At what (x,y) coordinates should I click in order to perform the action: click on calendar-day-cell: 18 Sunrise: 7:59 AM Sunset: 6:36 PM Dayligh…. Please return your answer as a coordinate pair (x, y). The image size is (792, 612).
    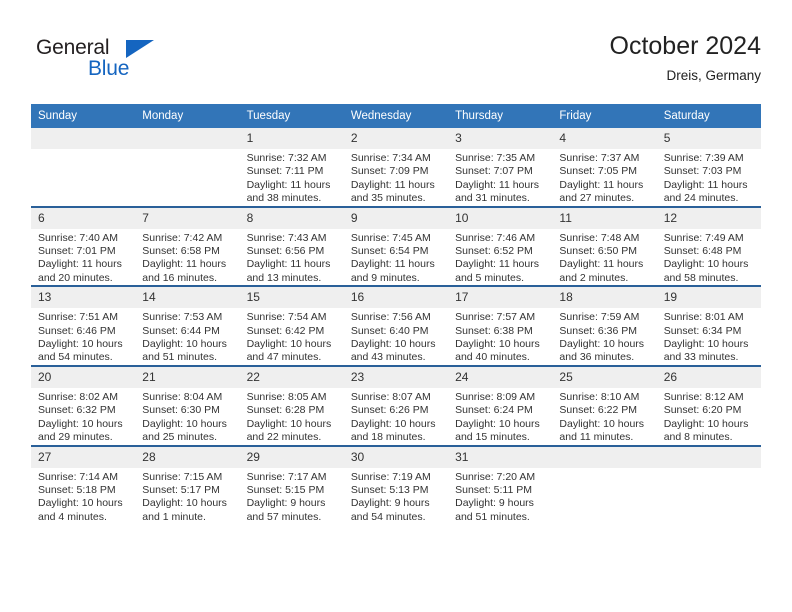
    Looking at the image, I should click on (604, 325).